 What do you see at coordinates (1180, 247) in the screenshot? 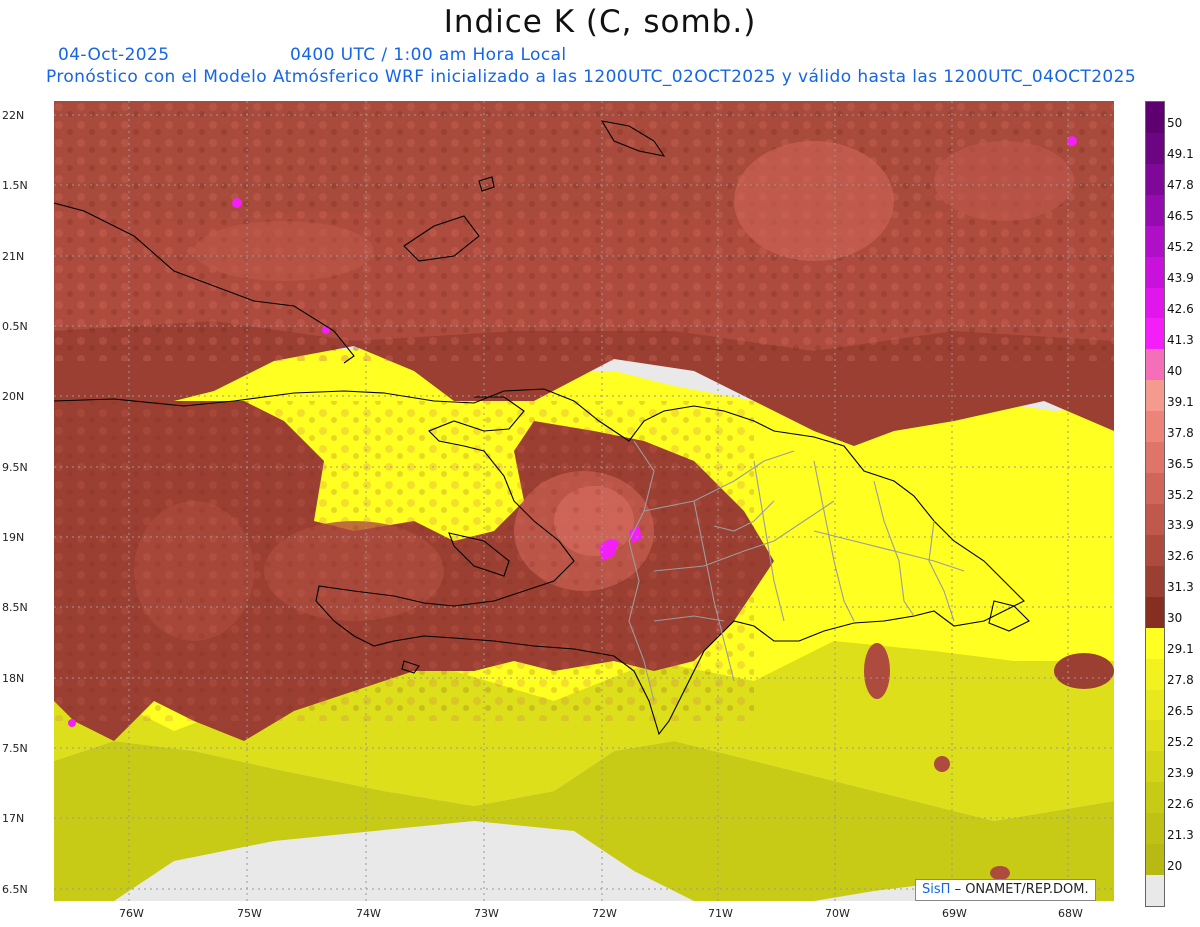
I see `color-scale-label: 45.2` at bounding box center [1180, 247].